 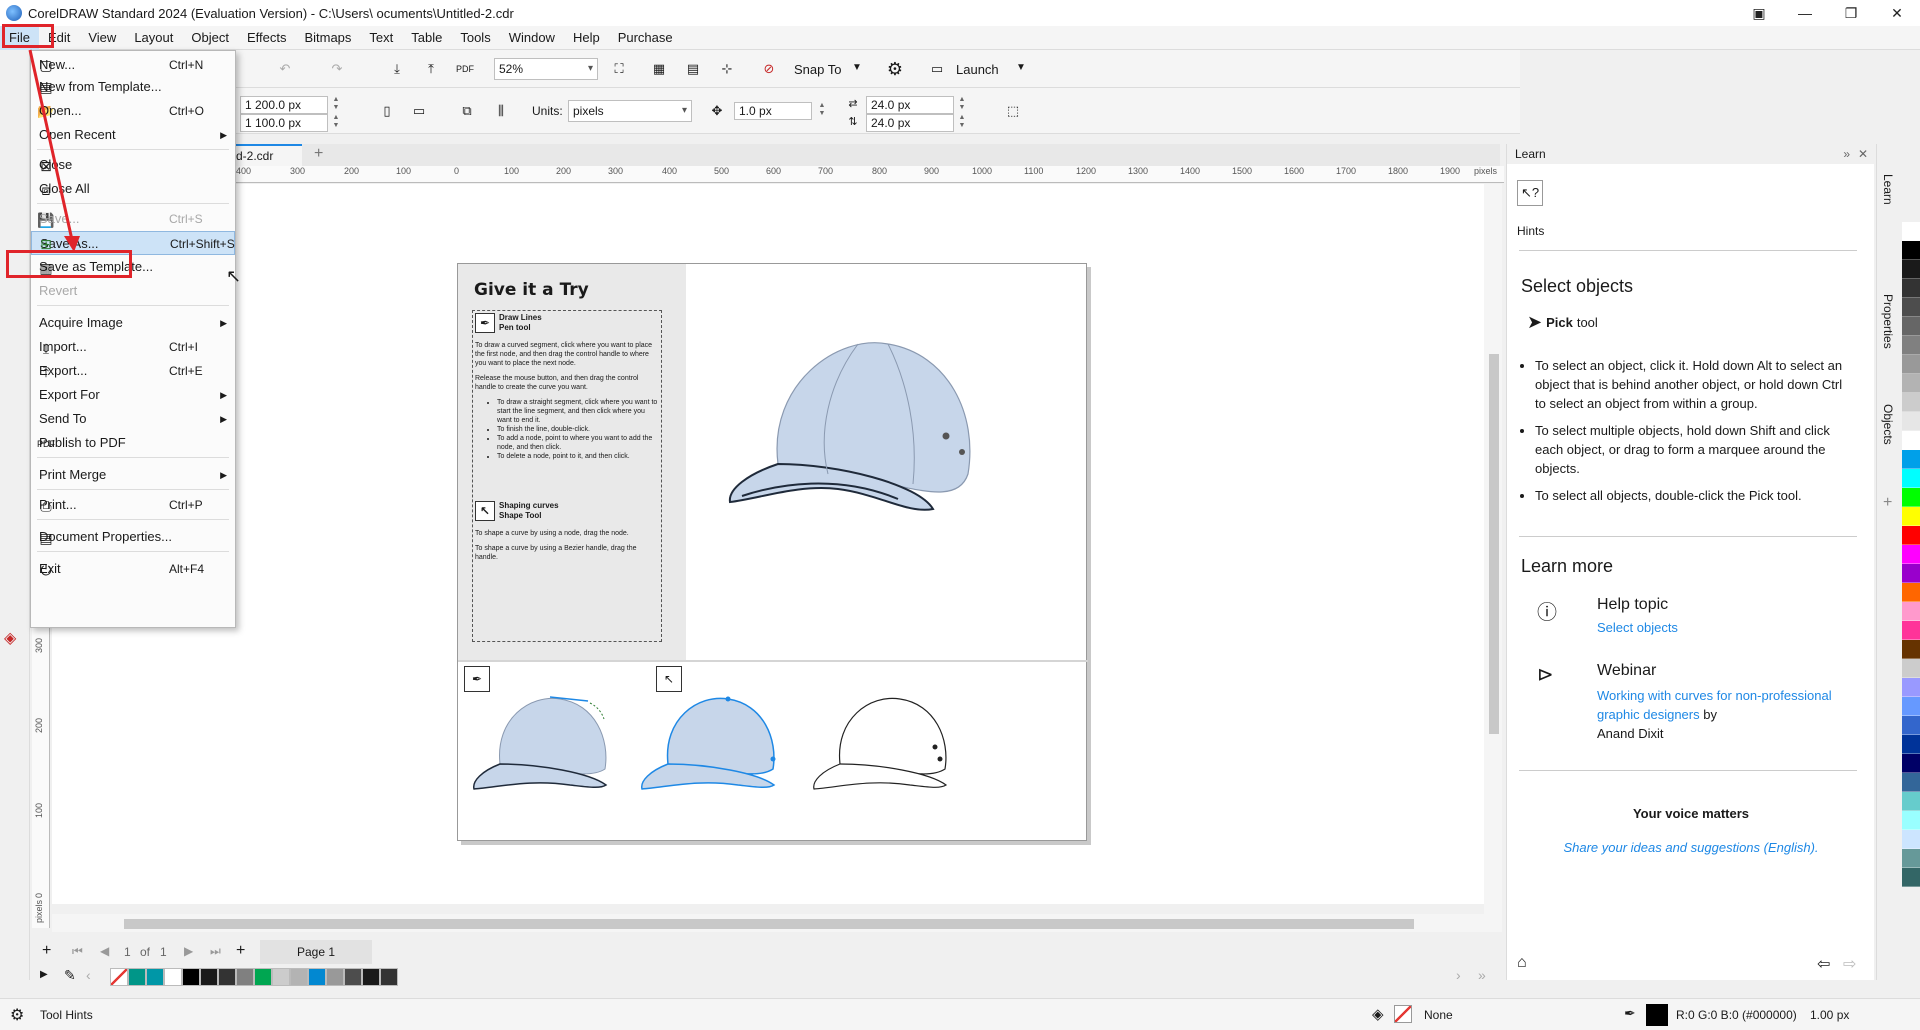 What do you see at coordinates (133, 475) in the screenshot?
I see `menu-item-print-merge: Print Merge ▶` at bounding box center [133, 475].